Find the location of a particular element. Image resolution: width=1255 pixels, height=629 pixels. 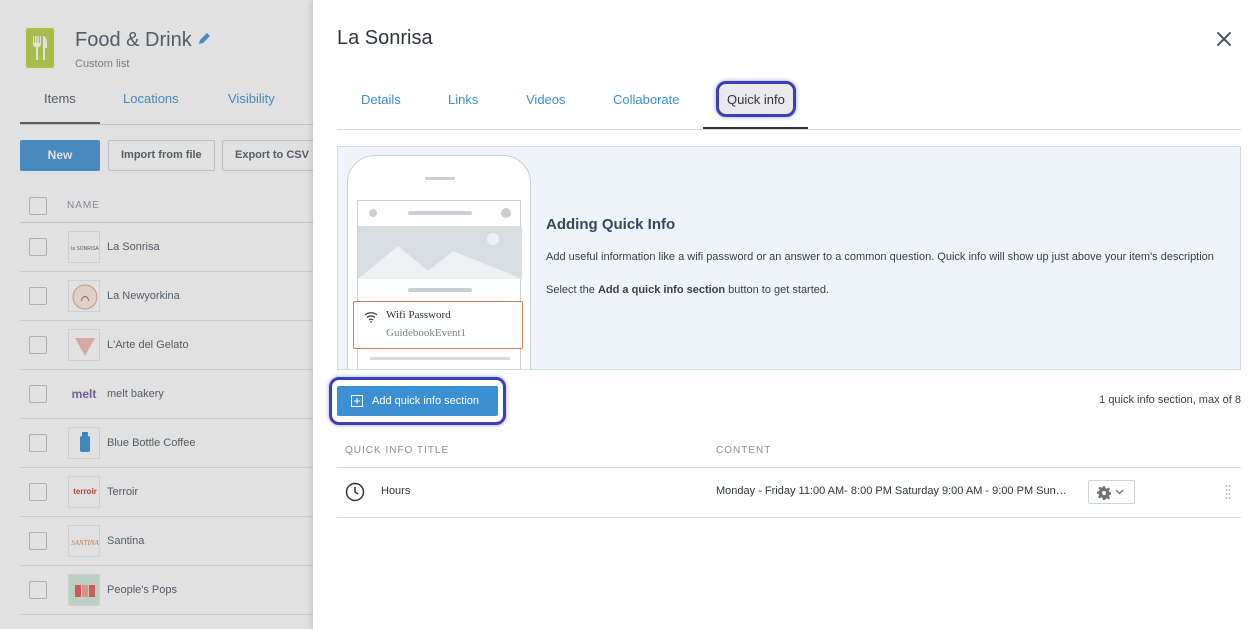

quick-info-title: Hours is located at coordinates (396, 491).